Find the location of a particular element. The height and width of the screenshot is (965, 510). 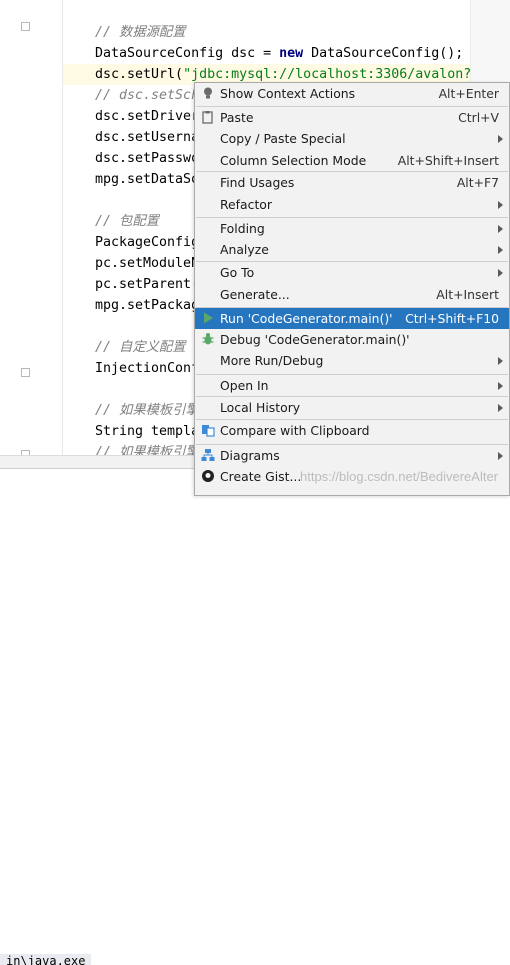

code-text: InjectionConf is located at coordinates (147, 368).